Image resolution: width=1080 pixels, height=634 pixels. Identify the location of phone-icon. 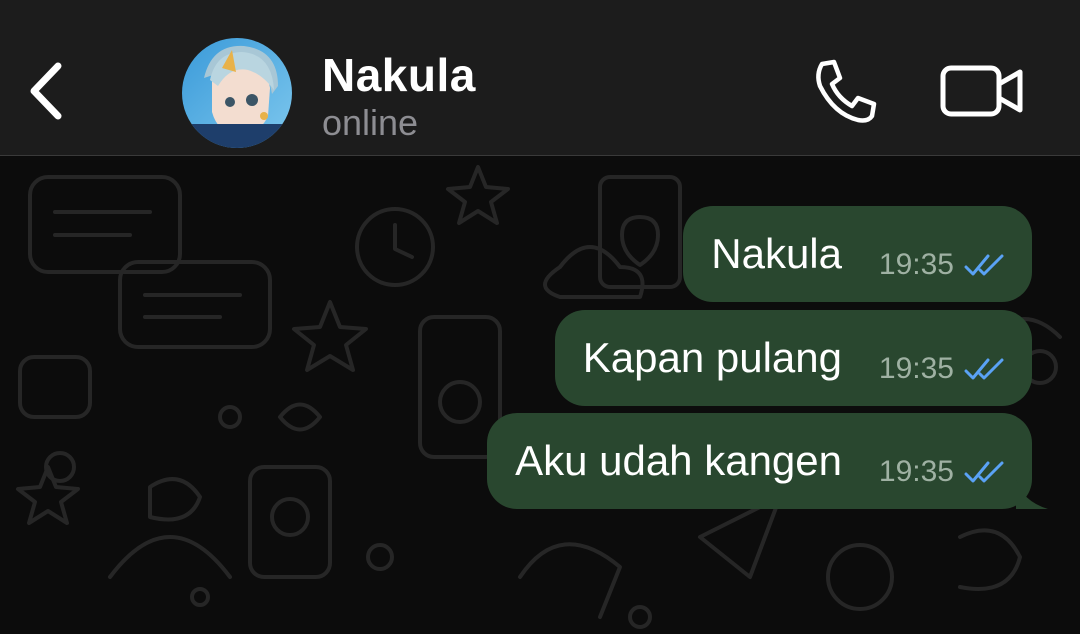
(846, 91).